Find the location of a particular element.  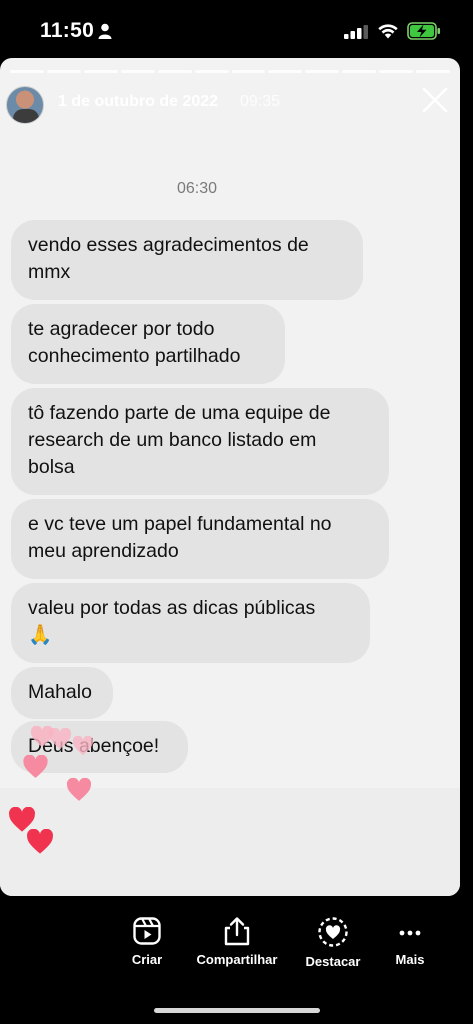

signal-icon is located at coordinates (356, 32).